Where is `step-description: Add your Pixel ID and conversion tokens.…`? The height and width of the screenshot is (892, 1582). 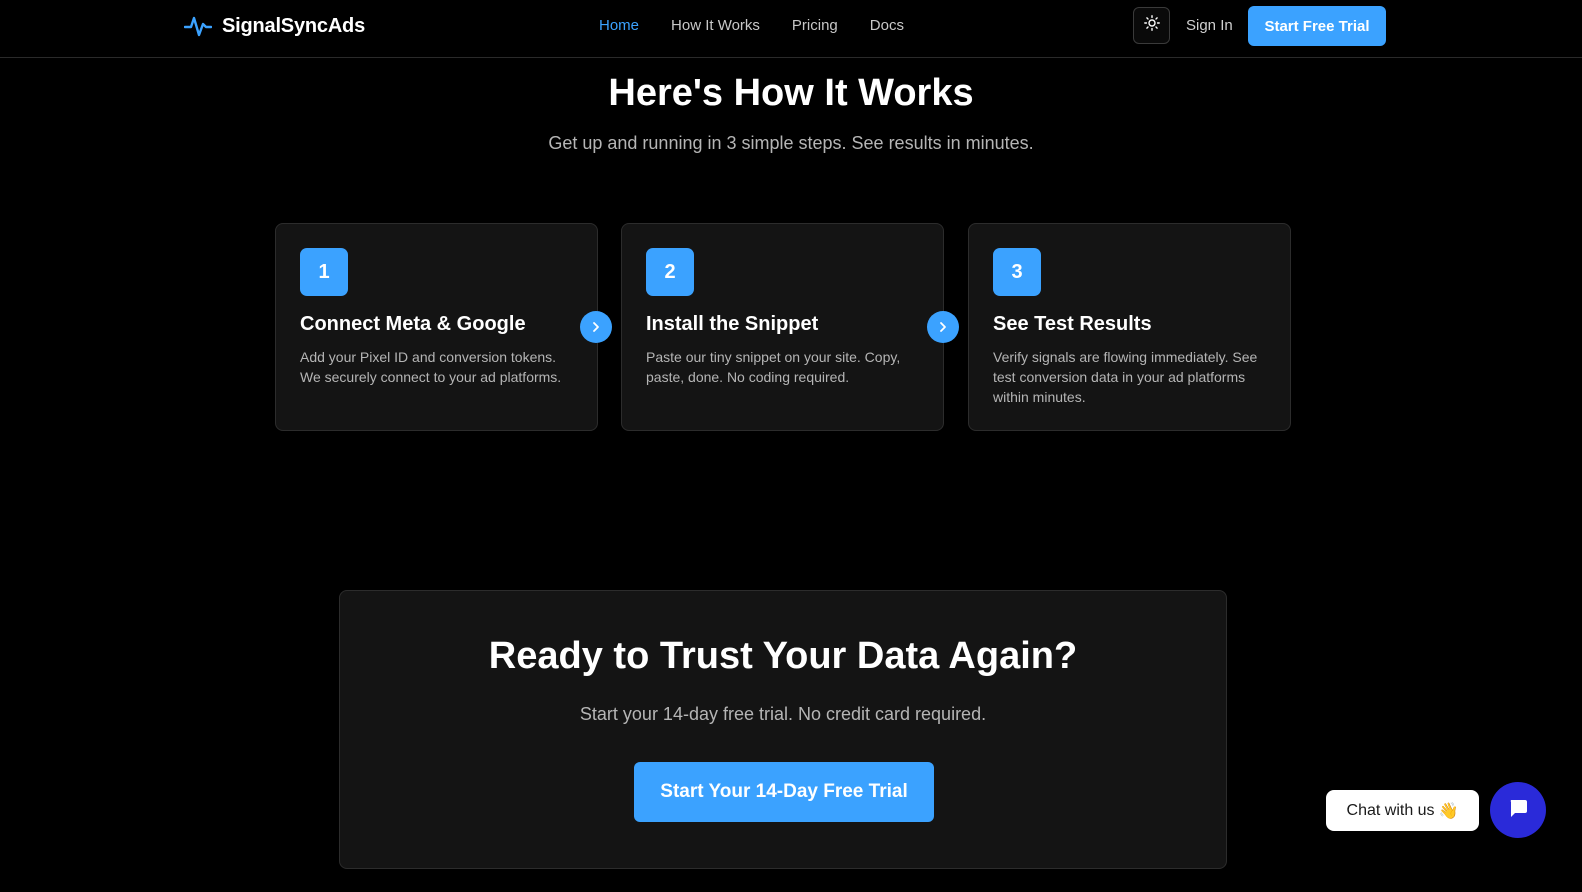 step-description: Add your Pixel ID and conversion tokens.… is located at coordinates (431, 367).